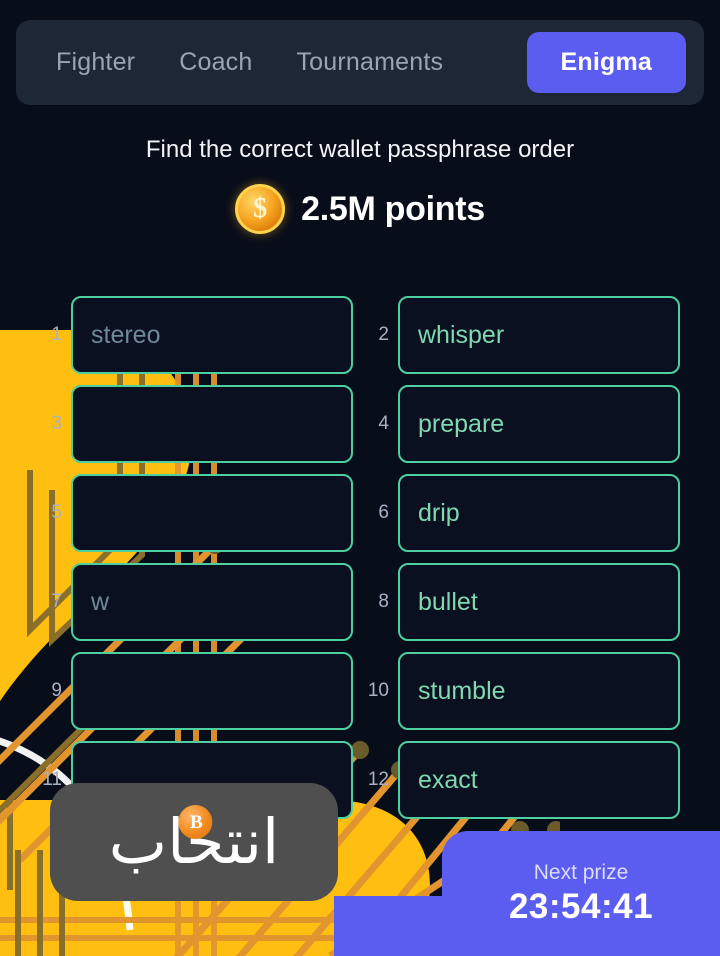 This screenshot has height=956, width=720. I want to click on next-prize-label: Next prize, so click(581, 872).